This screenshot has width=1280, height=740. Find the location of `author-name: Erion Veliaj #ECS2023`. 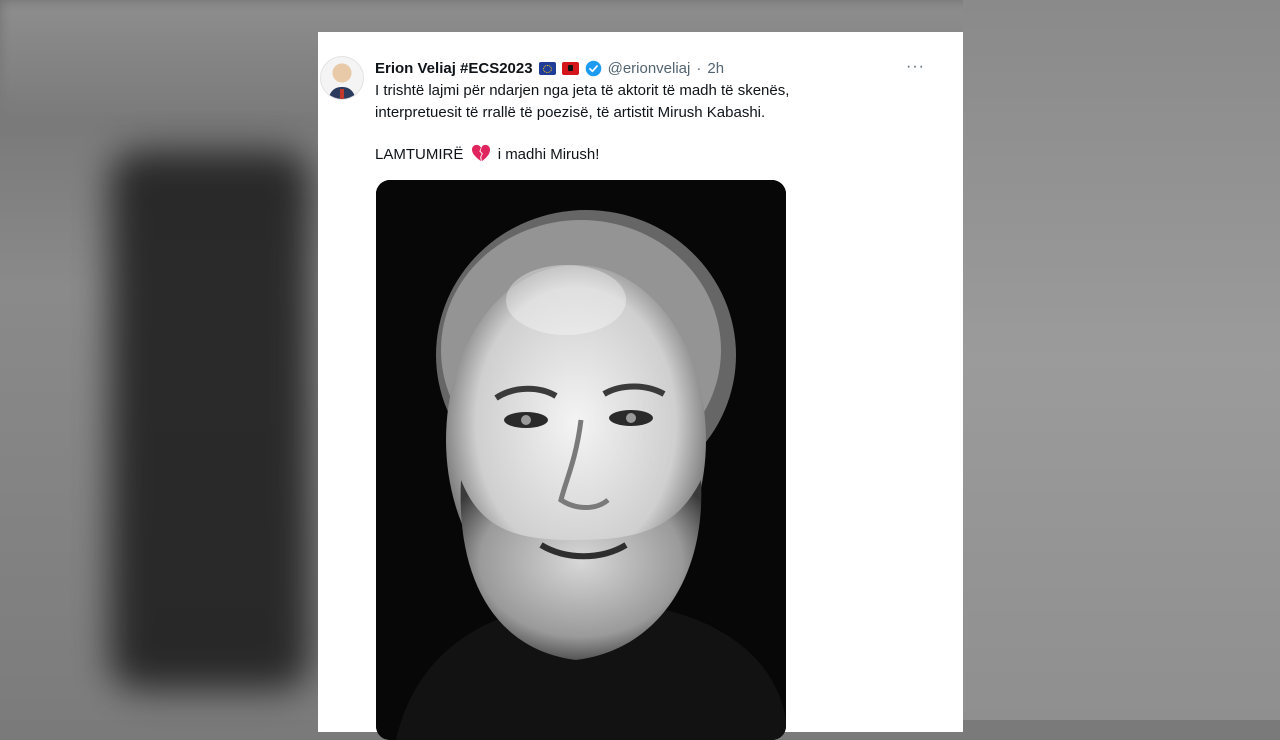

author-name: Erion Veliaj #ECS2023 is located at coordinates (454, 68).